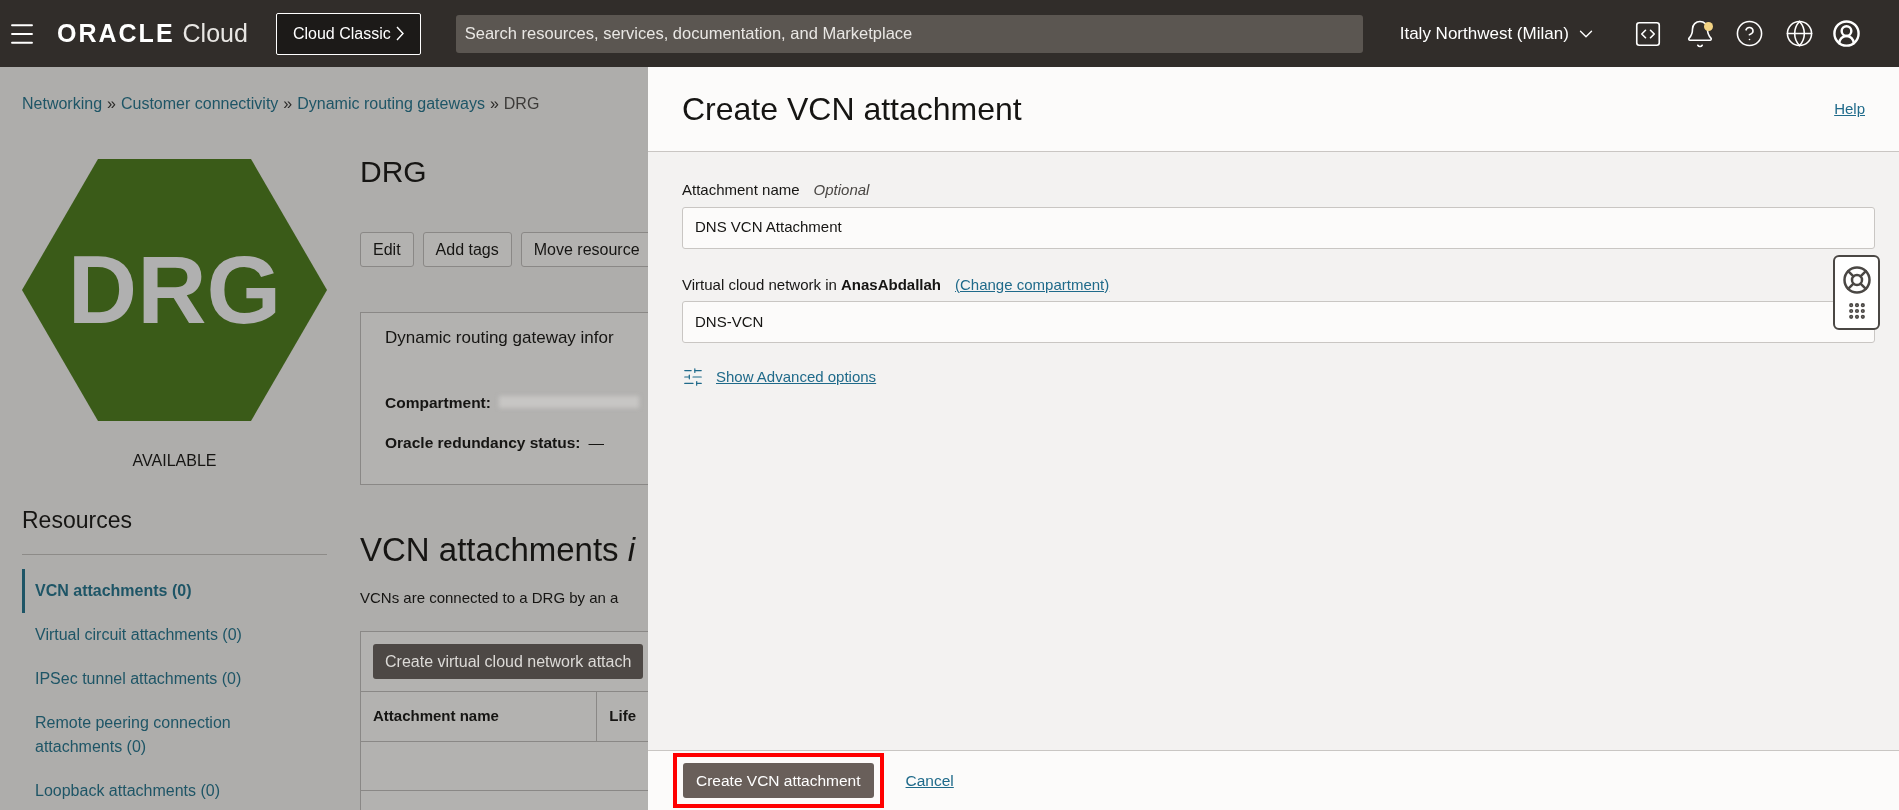 The width and height of the screenshot is (1899, 810). What do you see at coordinates (852, 109) in the screenshot?
I see `panel-title: Create VCN attachment` at bounding box center [852, 109].